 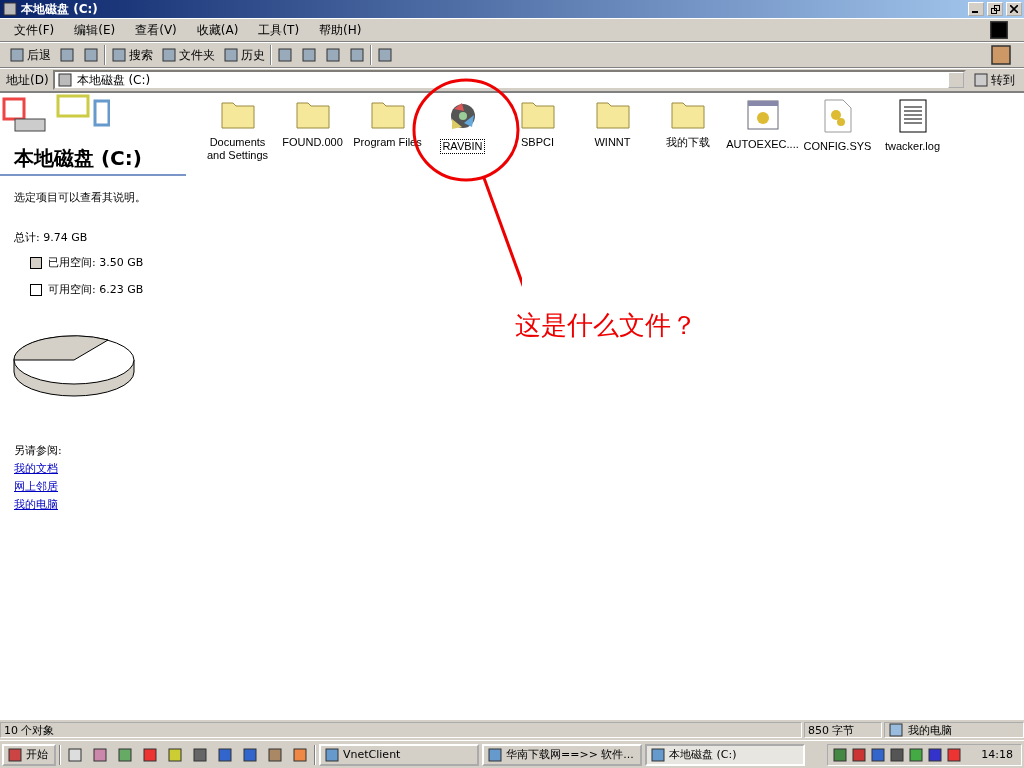 What do you see at coordinates (60, 9) in the screenshot?
I see `window-title: 本地磁盘 (C:)` at bounding box center [60, 9].